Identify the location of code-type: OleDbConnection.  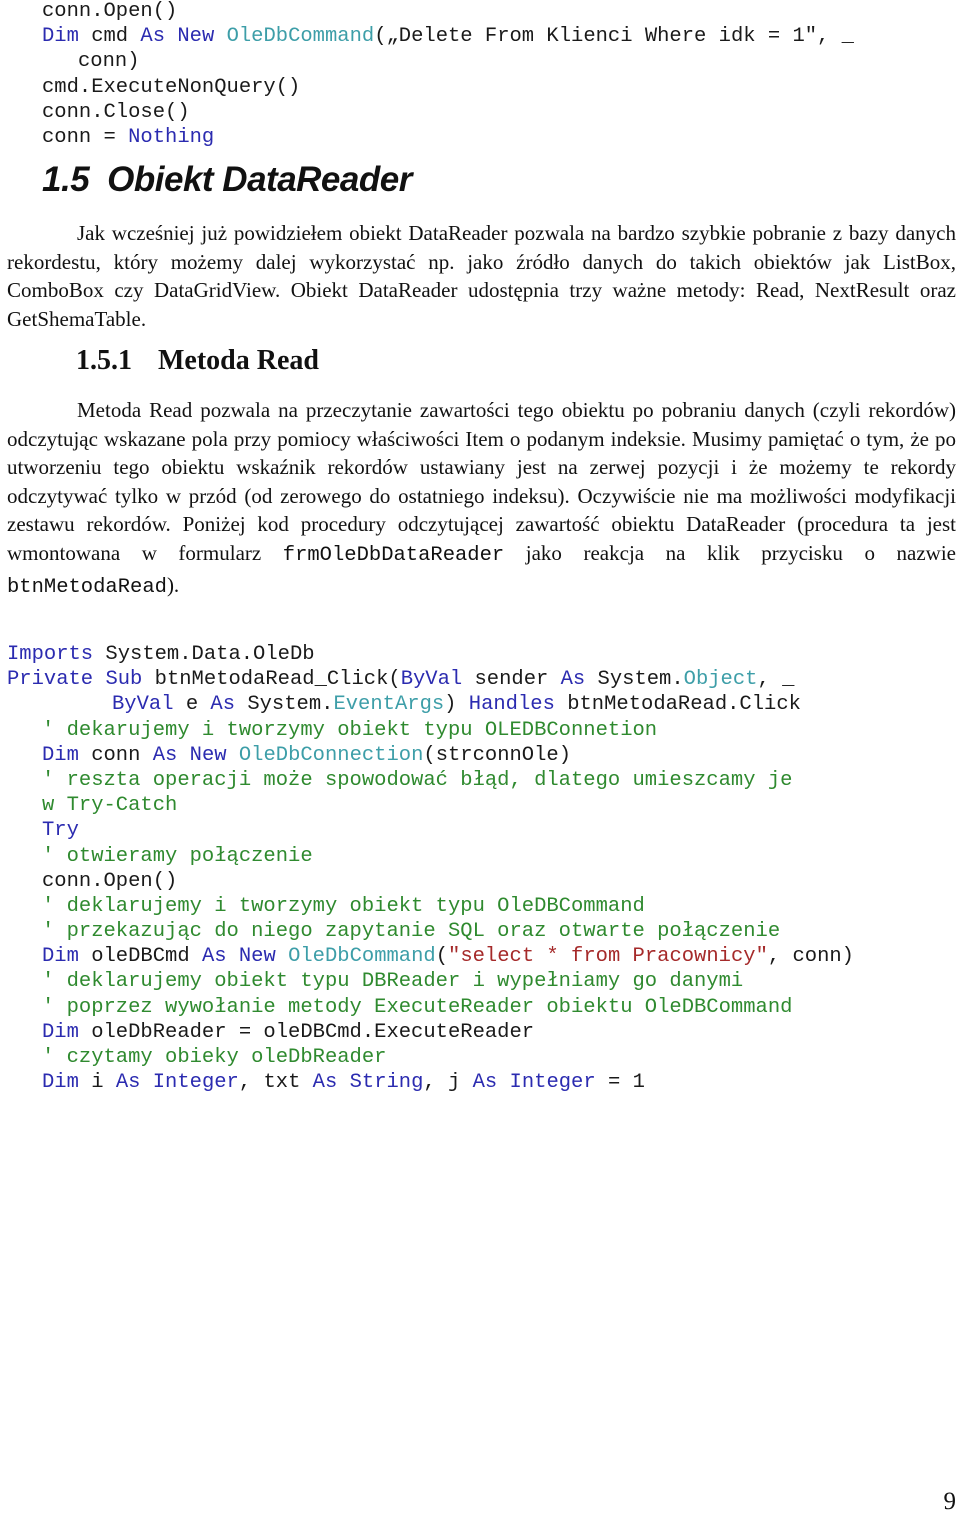
(331, 755).